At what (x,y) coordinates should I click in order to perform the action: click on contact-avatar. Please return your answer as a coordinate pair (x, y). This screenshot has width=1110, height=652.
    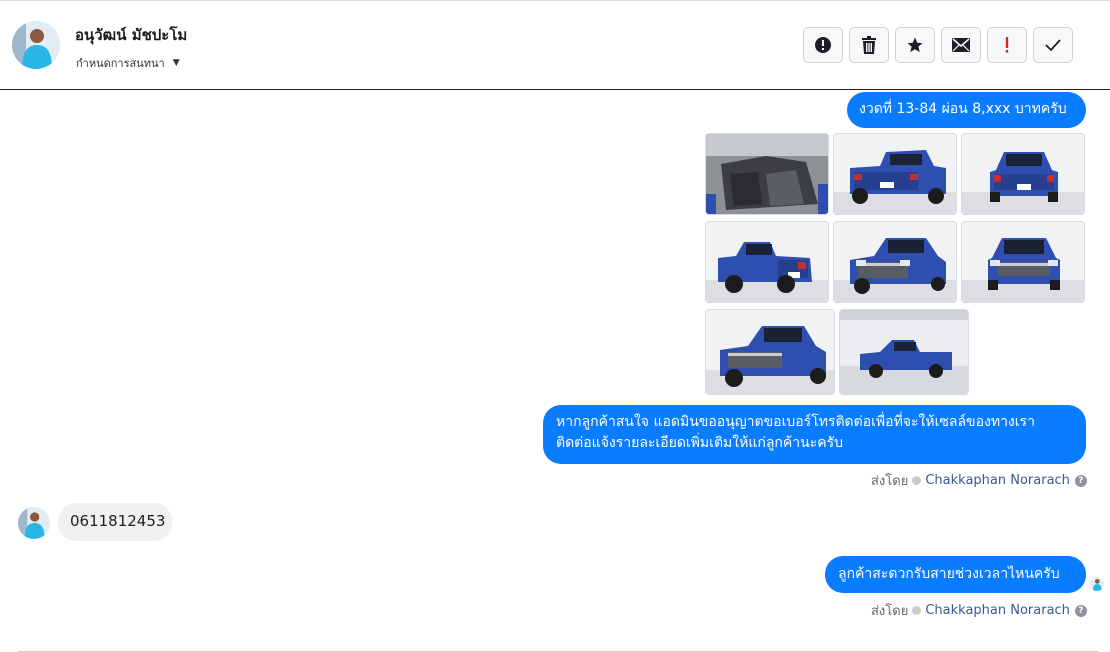
    Looking at the image, I should click on (36, 45).